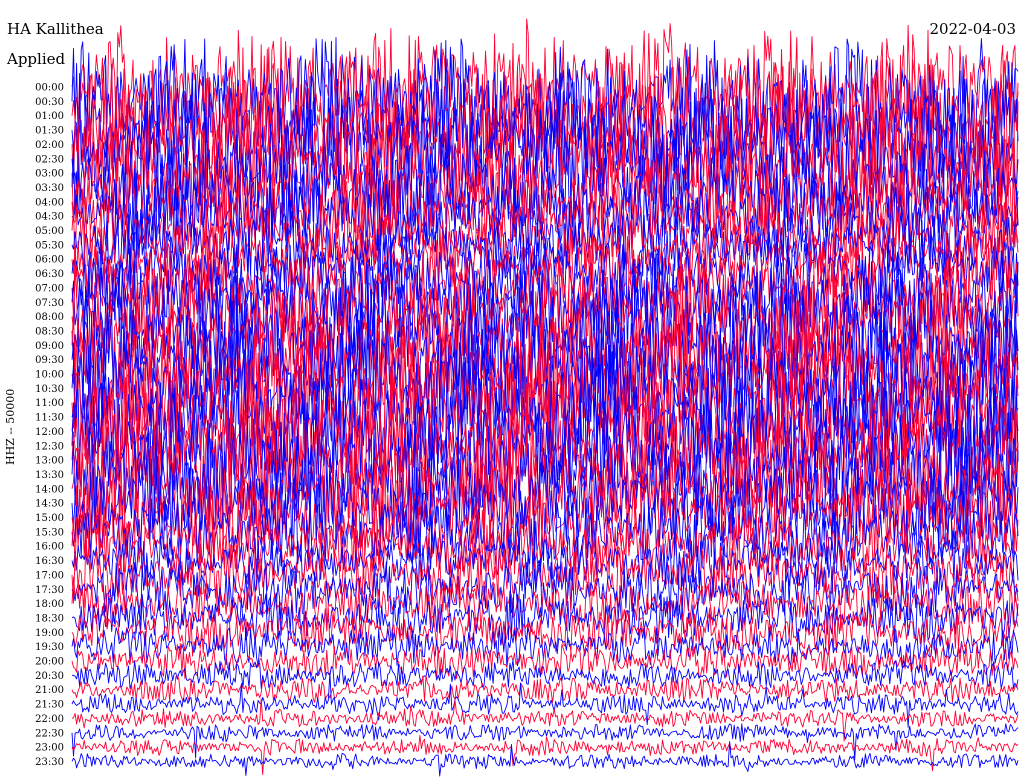 The image size is (1024, 780). What do you see at coordinates (49, 719) in the screenshot?
I see `time-tick-label: 22:00` at bounding box center [49, 719].